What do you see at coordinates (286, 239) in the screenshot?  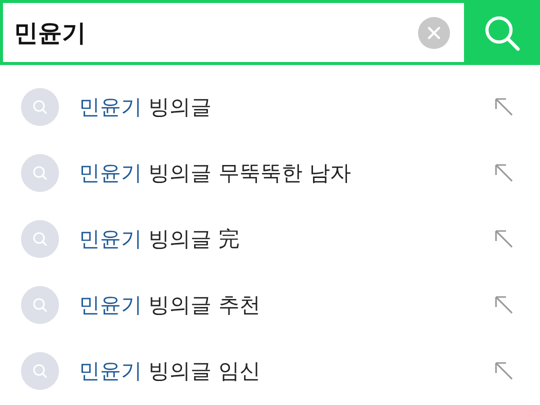 I see `suggestion-link: 민윤기 빙의글 完` at bounding box center [286, 239].